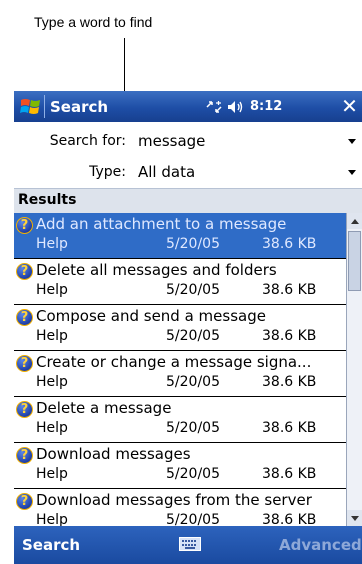 The width and height of the screenshot is (362, 564). Describe the element at coordinates (354, 369) in the screenshot. I see `vertical-scrollbar` at that location.